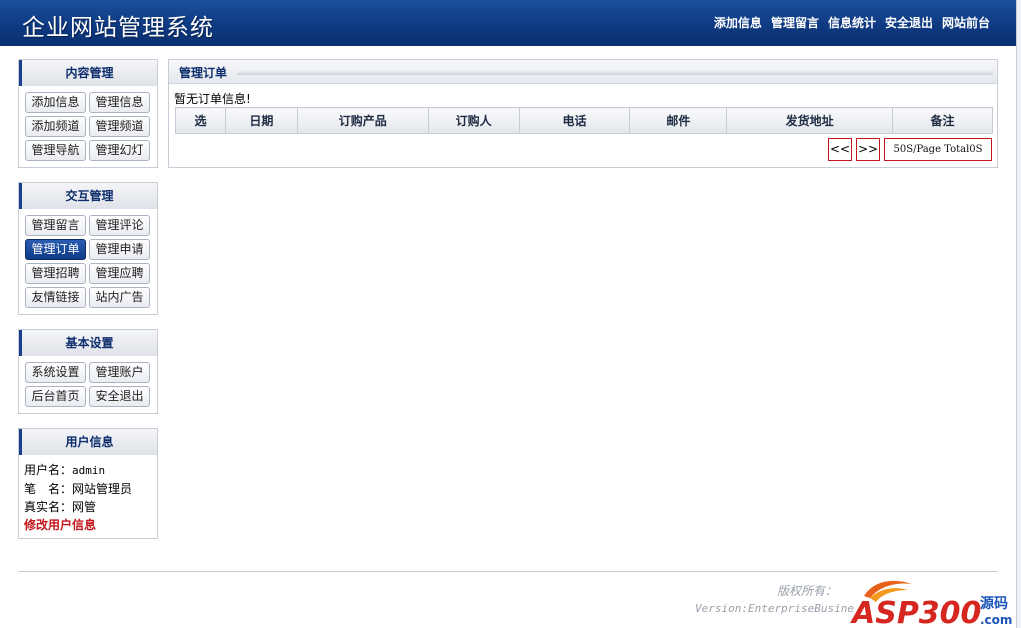  I want to click on nickname-value: 网站管理员, so click(102, 489).